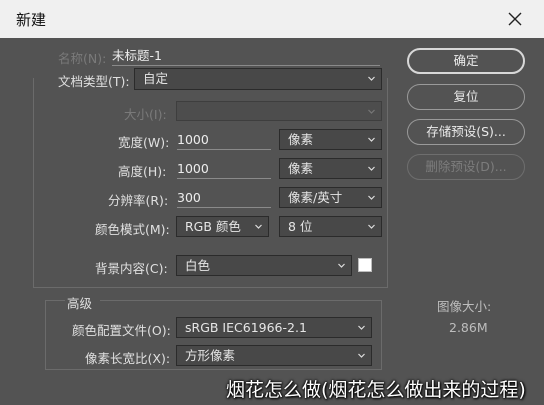 The image size is (544, 405). I want to click on width-unit-select: 像素, so click(330, 139).